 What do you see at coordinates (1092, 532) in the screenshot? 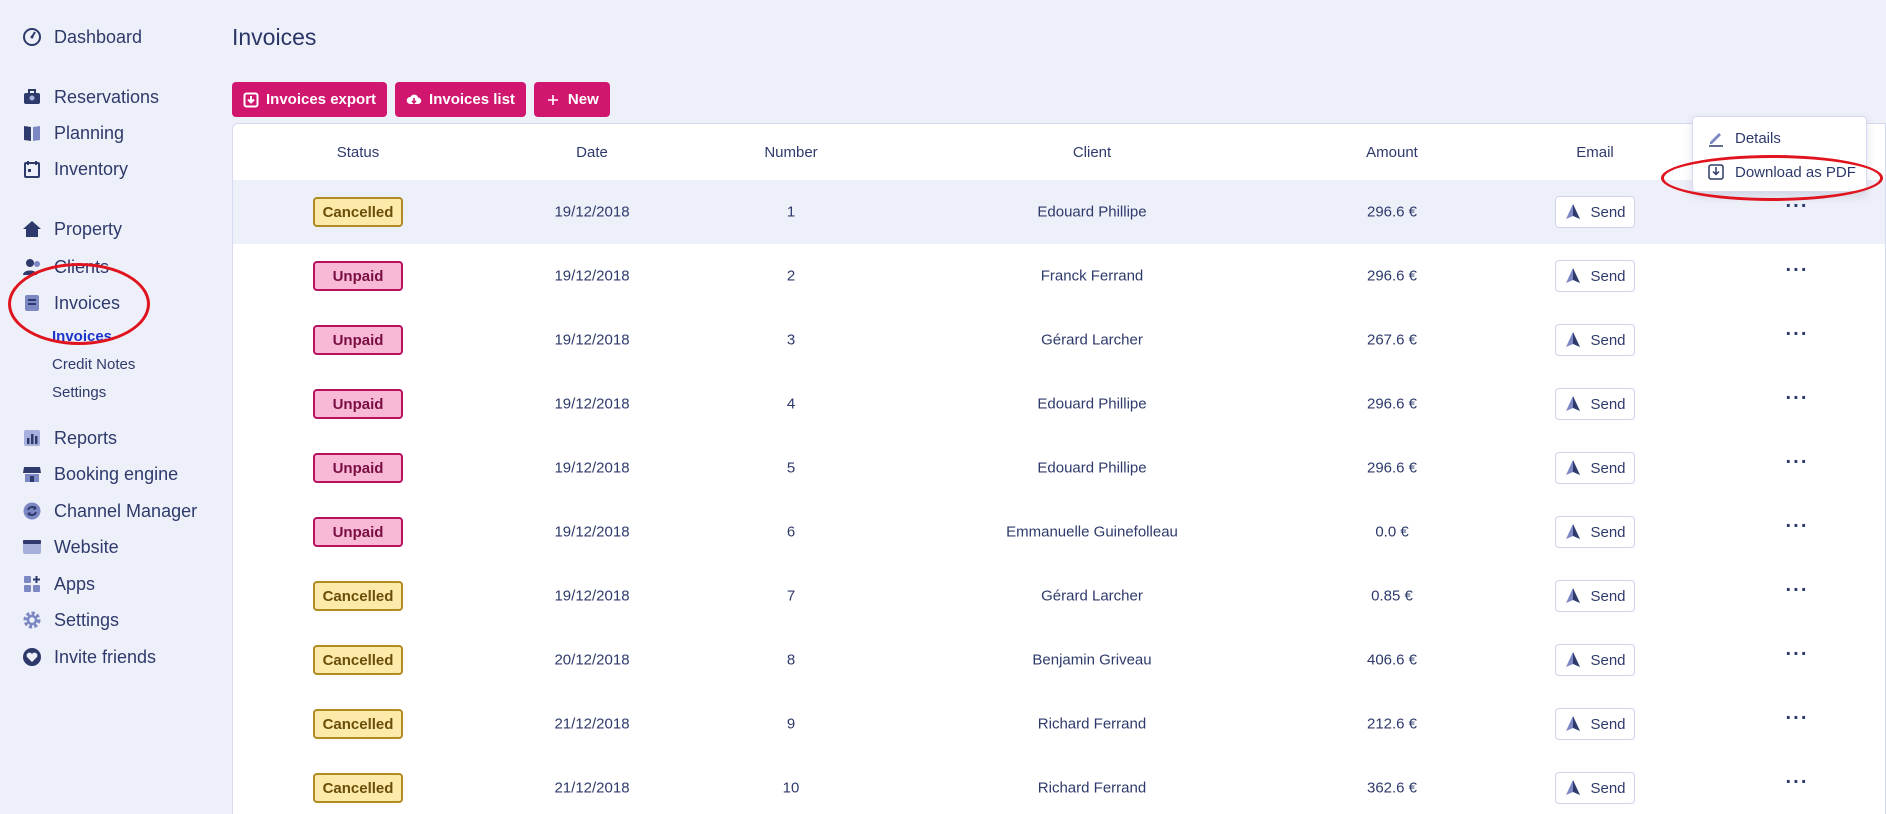
I see `client-cell: Emmanuelle Guinefolleau` at bounding box center [1092, 532].